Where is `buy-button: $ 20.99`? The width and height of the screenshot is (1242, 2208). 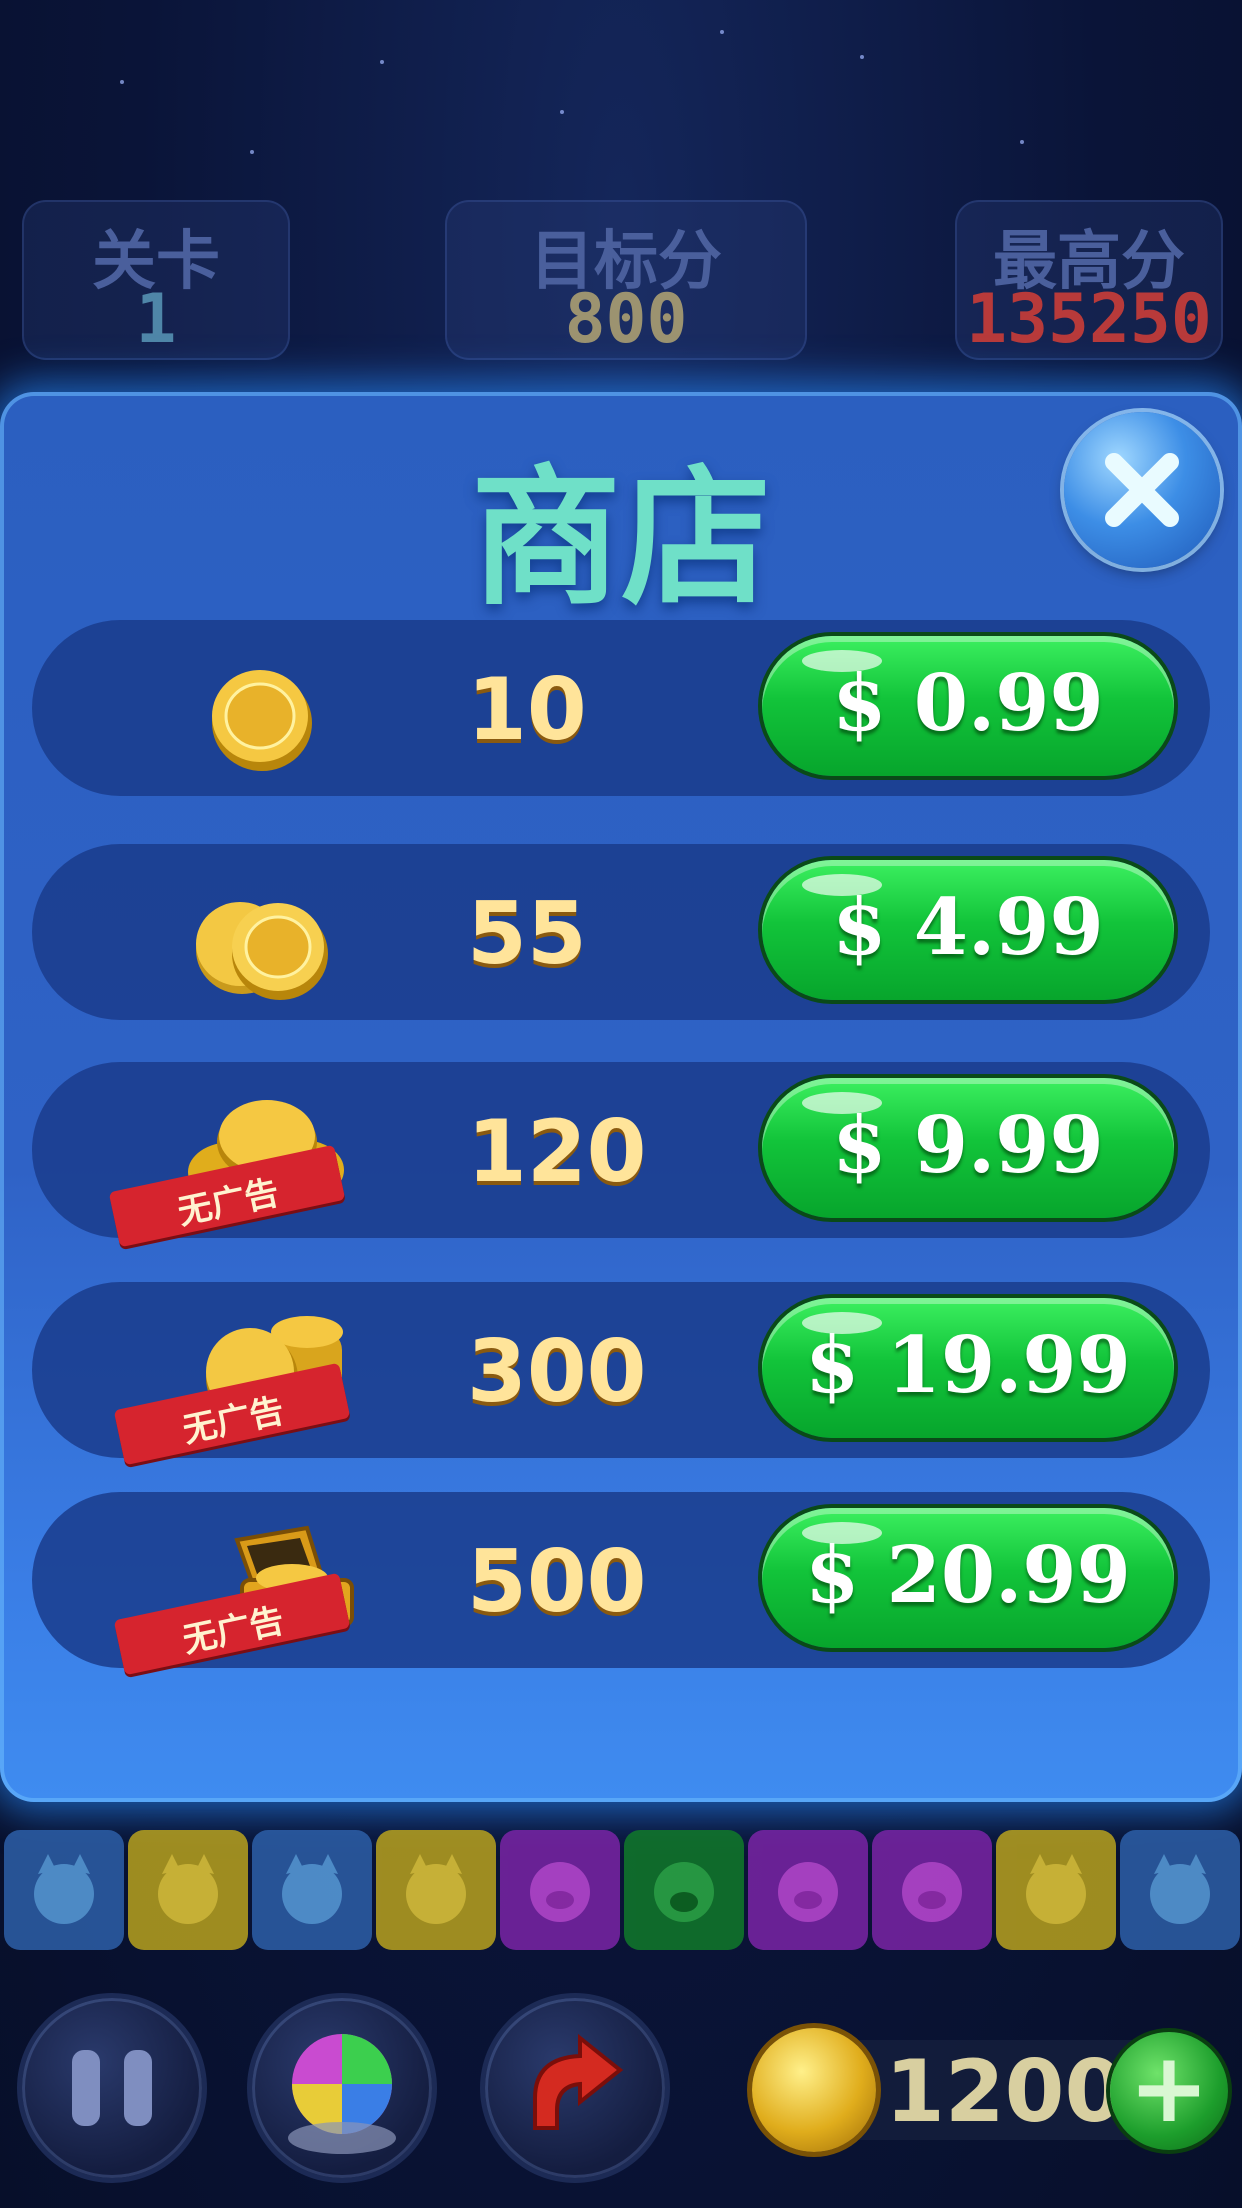 buy-button: $ 20.99 is located at coordinates (968, 1578).